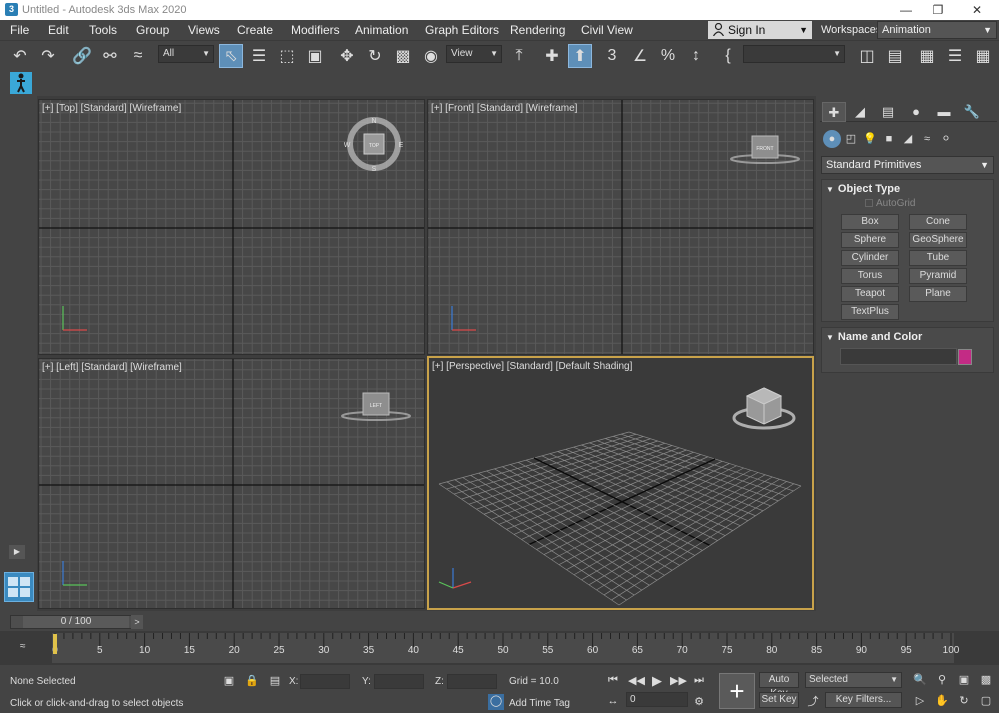 The height and width of the screenshot is (713, 999). What do you see at coordinates (964, 700) in the screenshot?
I see `orbit-icon: ↻` at bounding box center [964, 700].